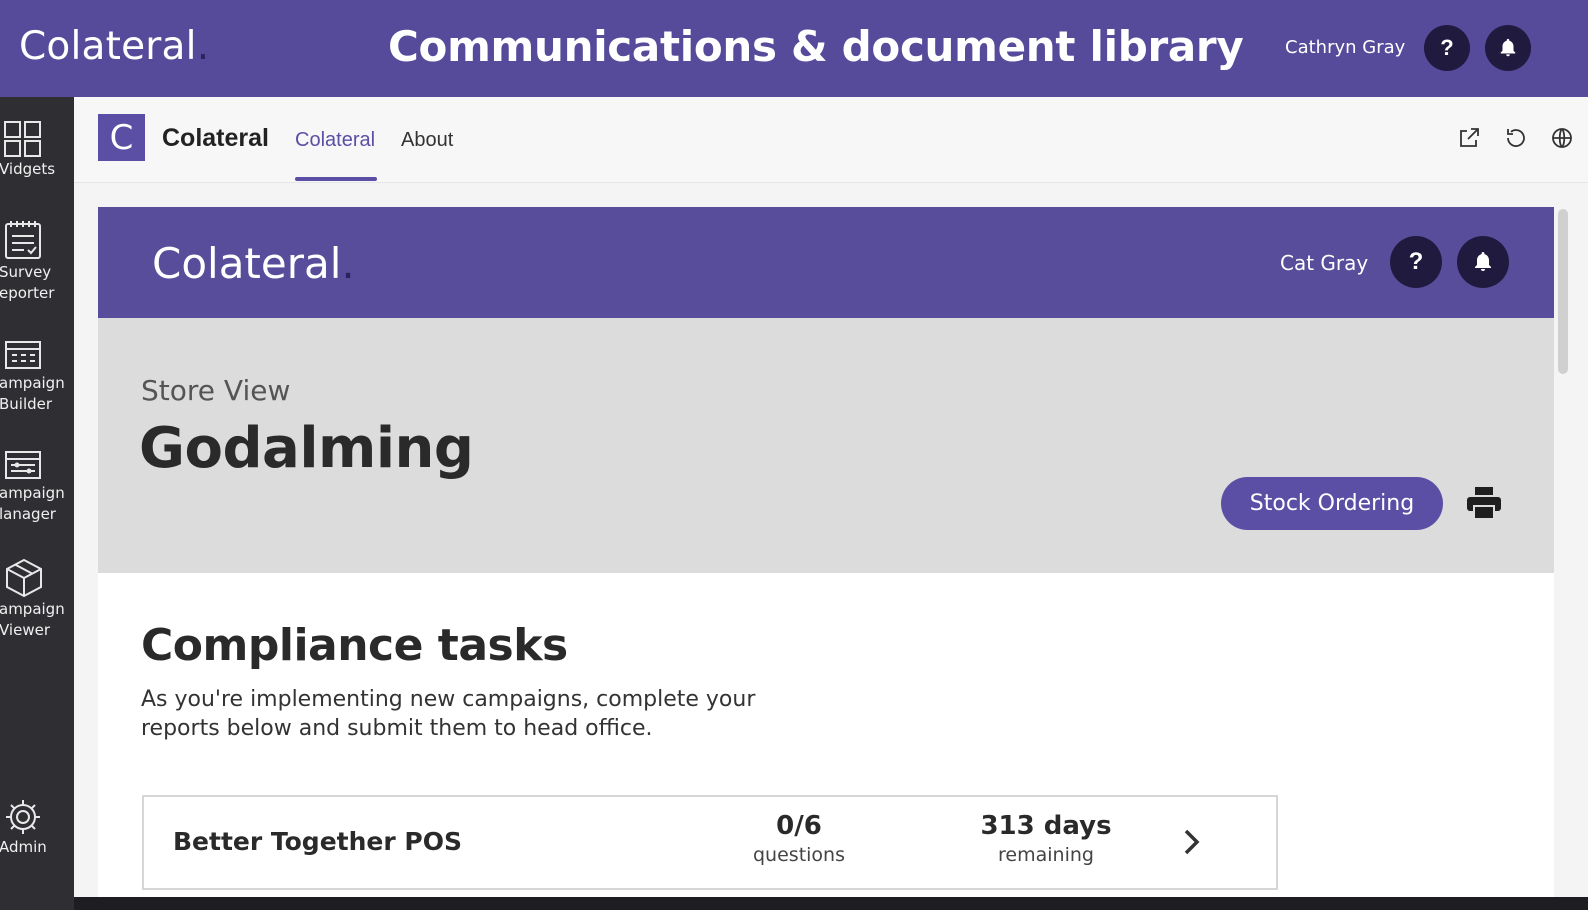 This screenshot has height=910, width=1588. Describe the element at coordinates (32, 619) in the screenshot. I see `rail-item-label: ampaign Viewer` at that location.